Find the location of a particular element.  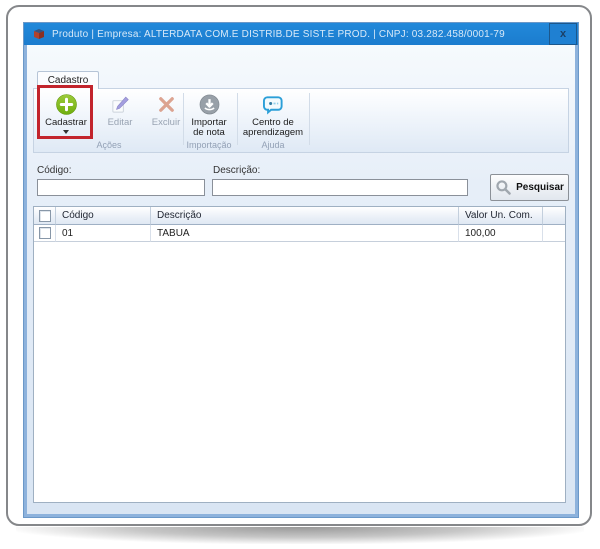

row-checkbox-cell is located at coordinates (45, 233).